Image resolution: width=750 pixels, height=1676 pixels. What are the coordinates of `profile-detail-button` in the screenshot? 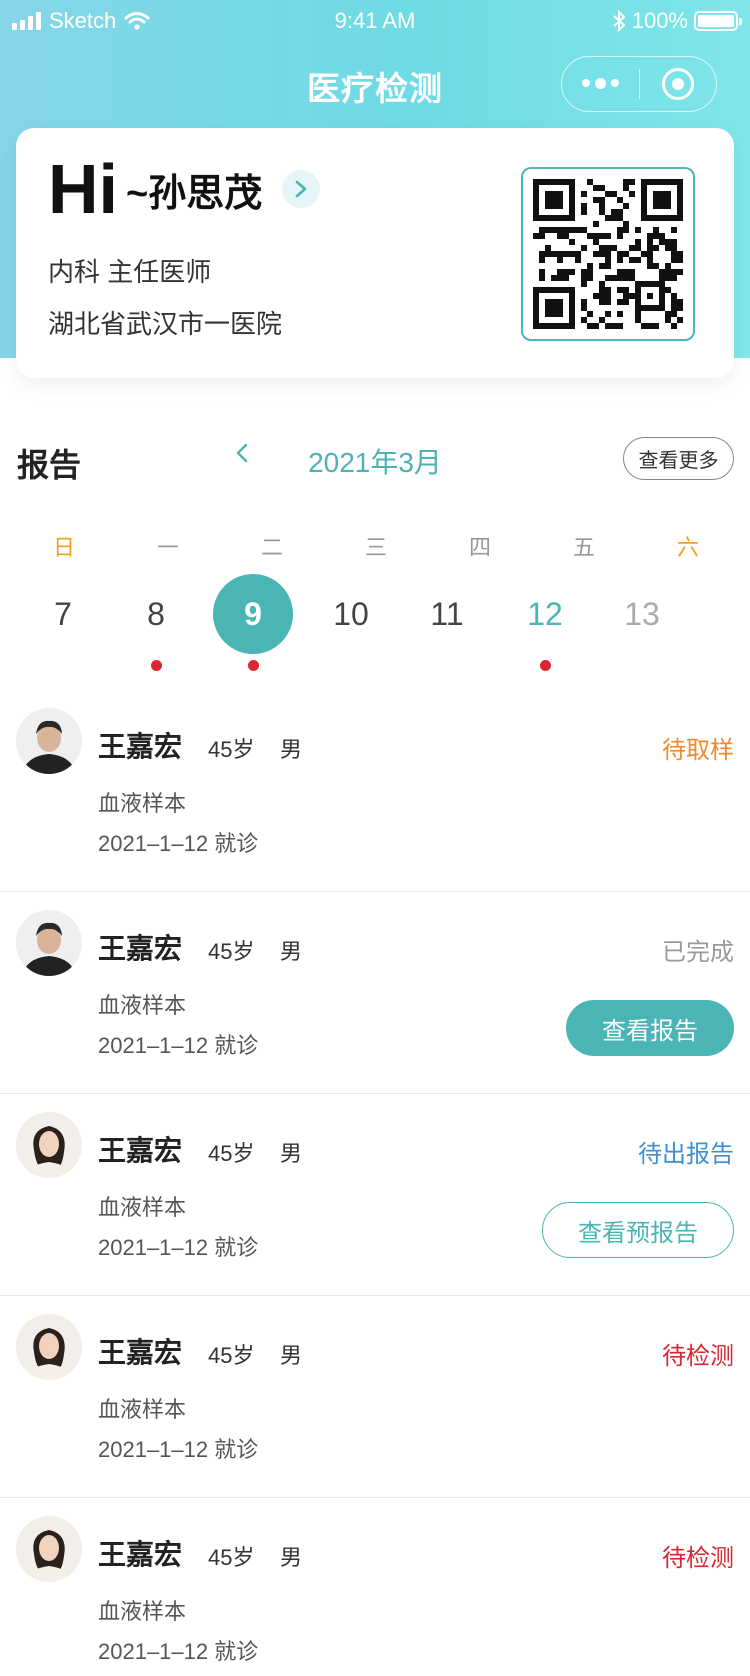 It's located at (301, 189).